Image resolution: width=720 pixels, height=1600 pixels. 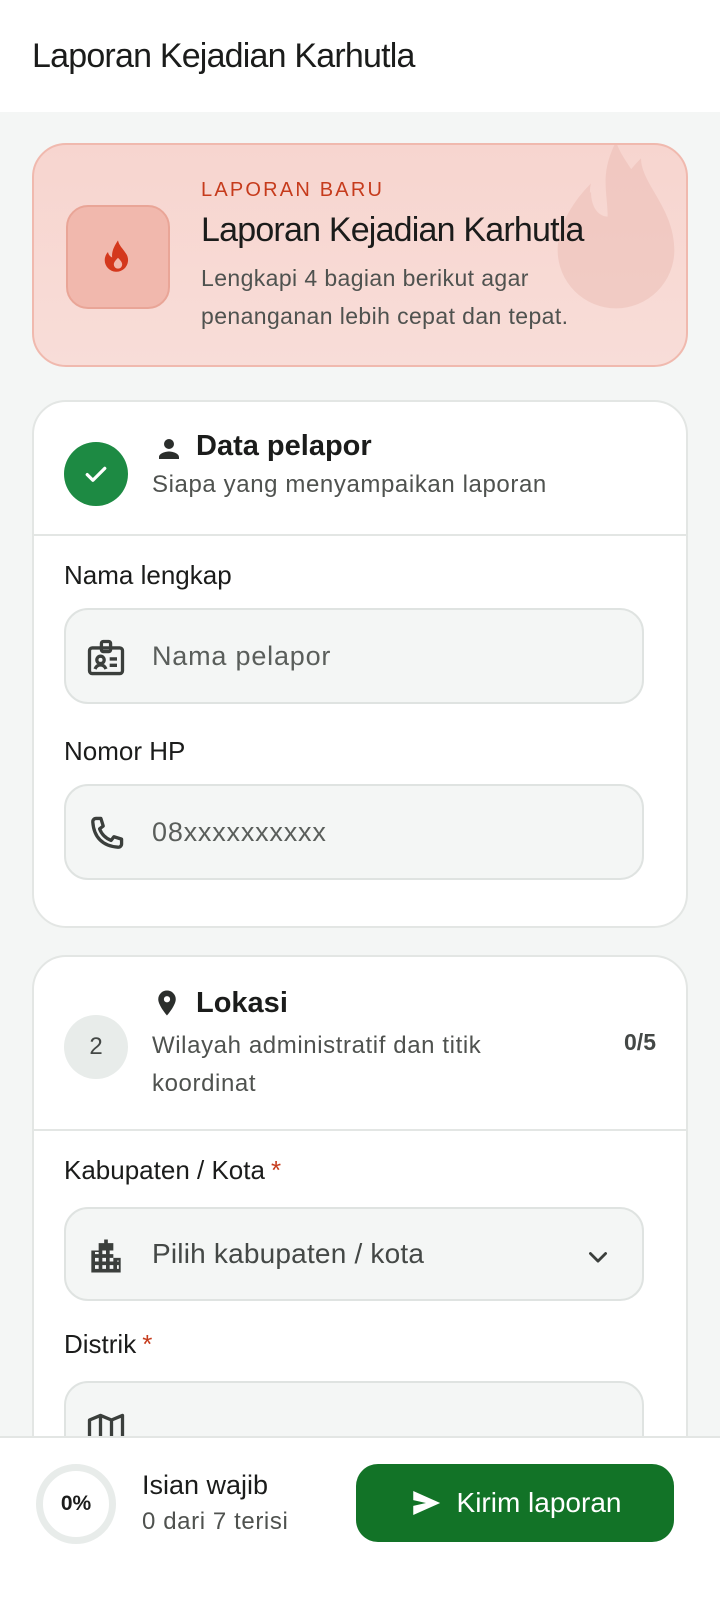 What do you see at coordinates (354, 656) in the screenshot?
I see `nama-lengkap-input: Nama pelapor` at bounding box center [354, 656].